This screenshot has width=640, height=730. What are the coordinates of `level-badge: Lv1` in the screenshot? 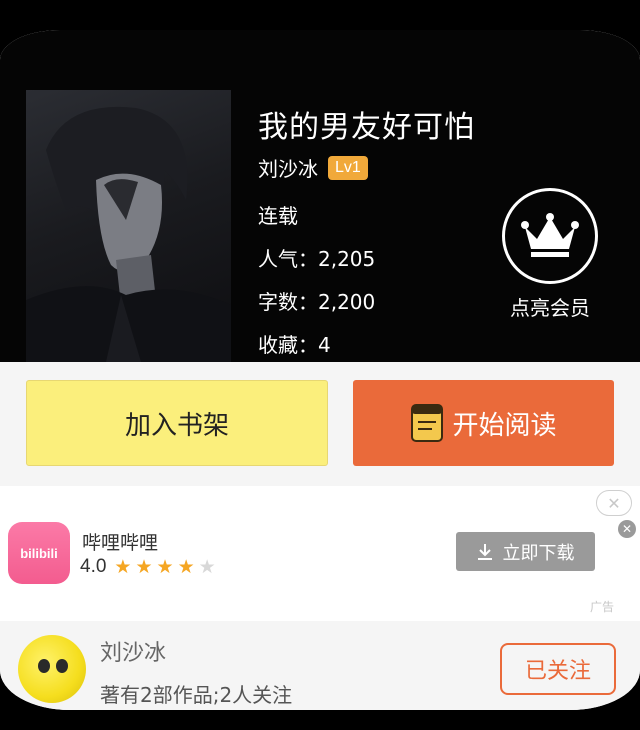 It's located at (348, 167).